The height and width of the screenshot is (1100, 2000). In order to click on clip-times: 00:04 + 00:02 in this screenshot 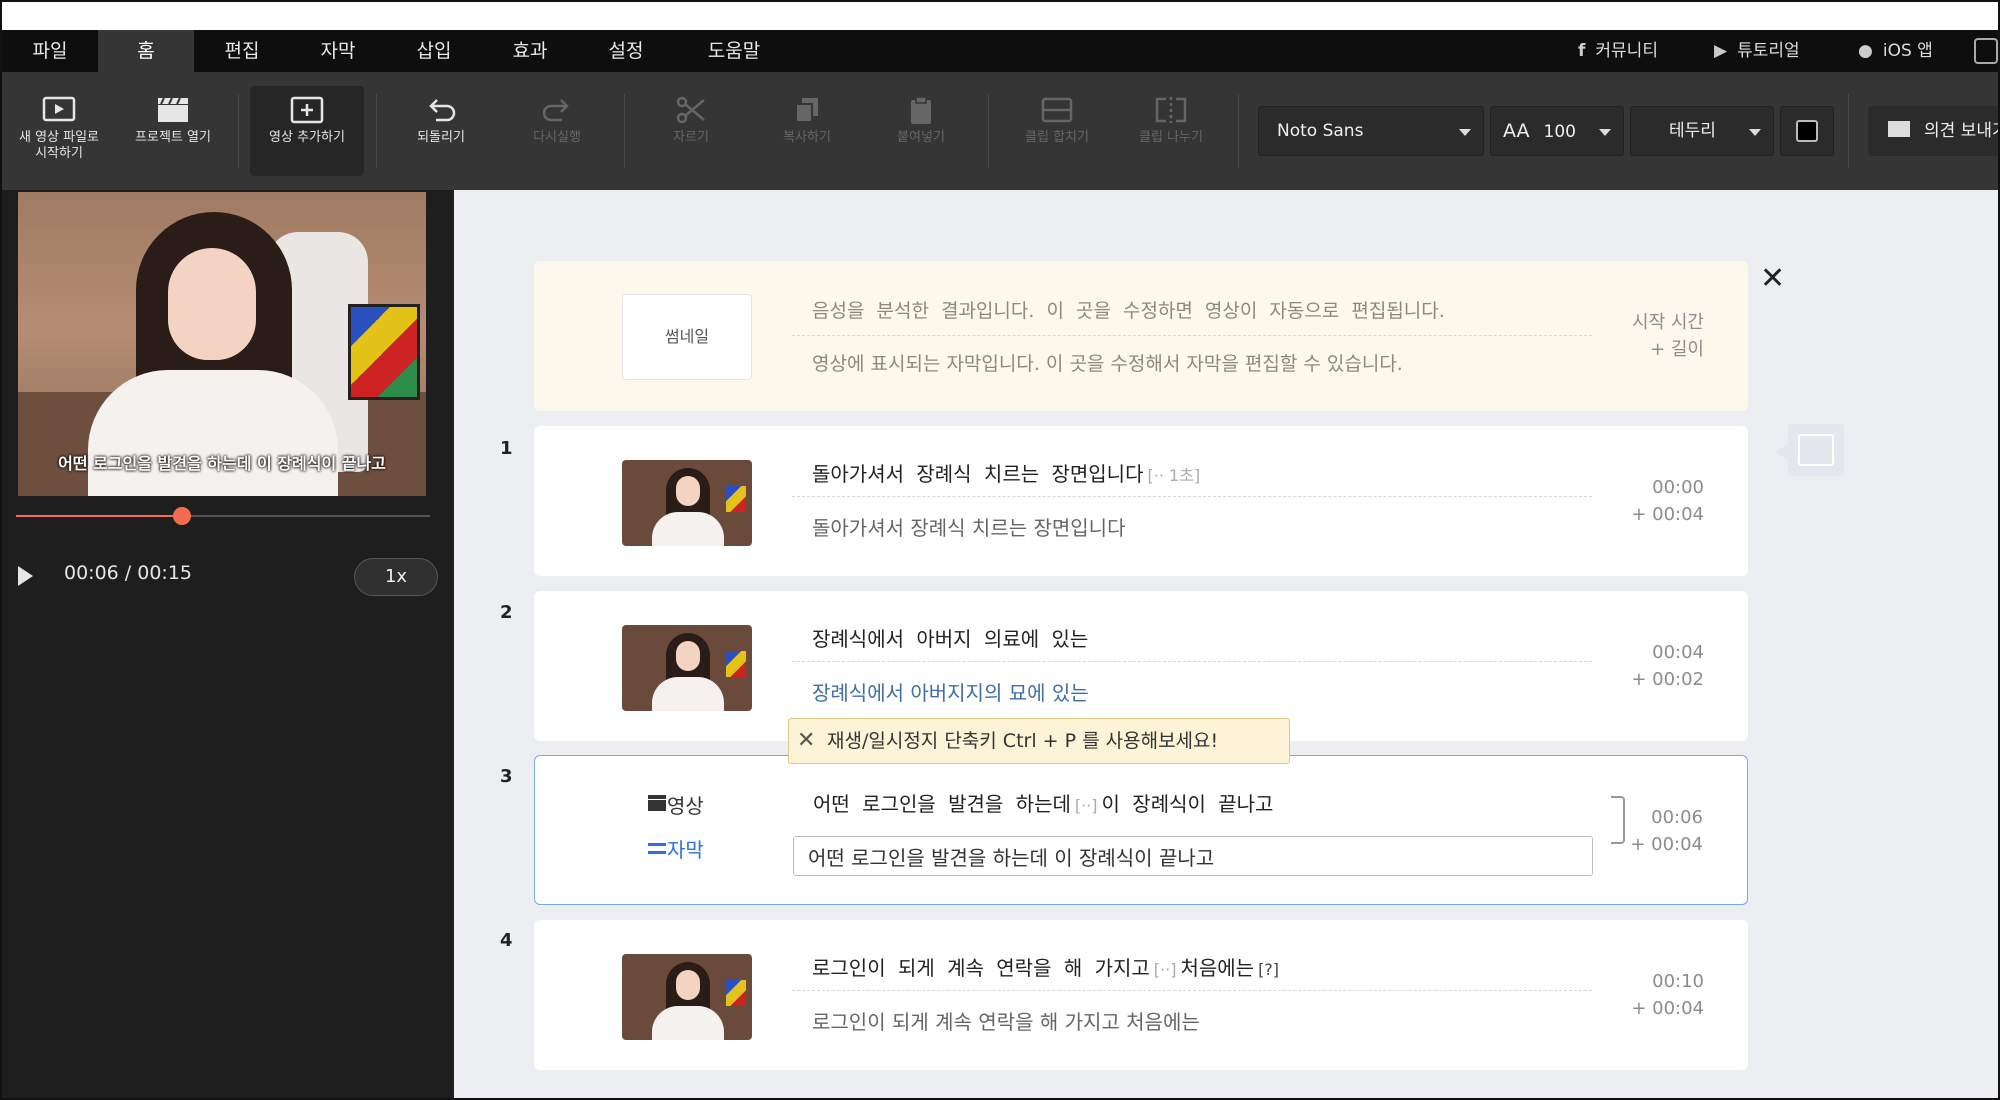, I will do `click(1667, 666)`.